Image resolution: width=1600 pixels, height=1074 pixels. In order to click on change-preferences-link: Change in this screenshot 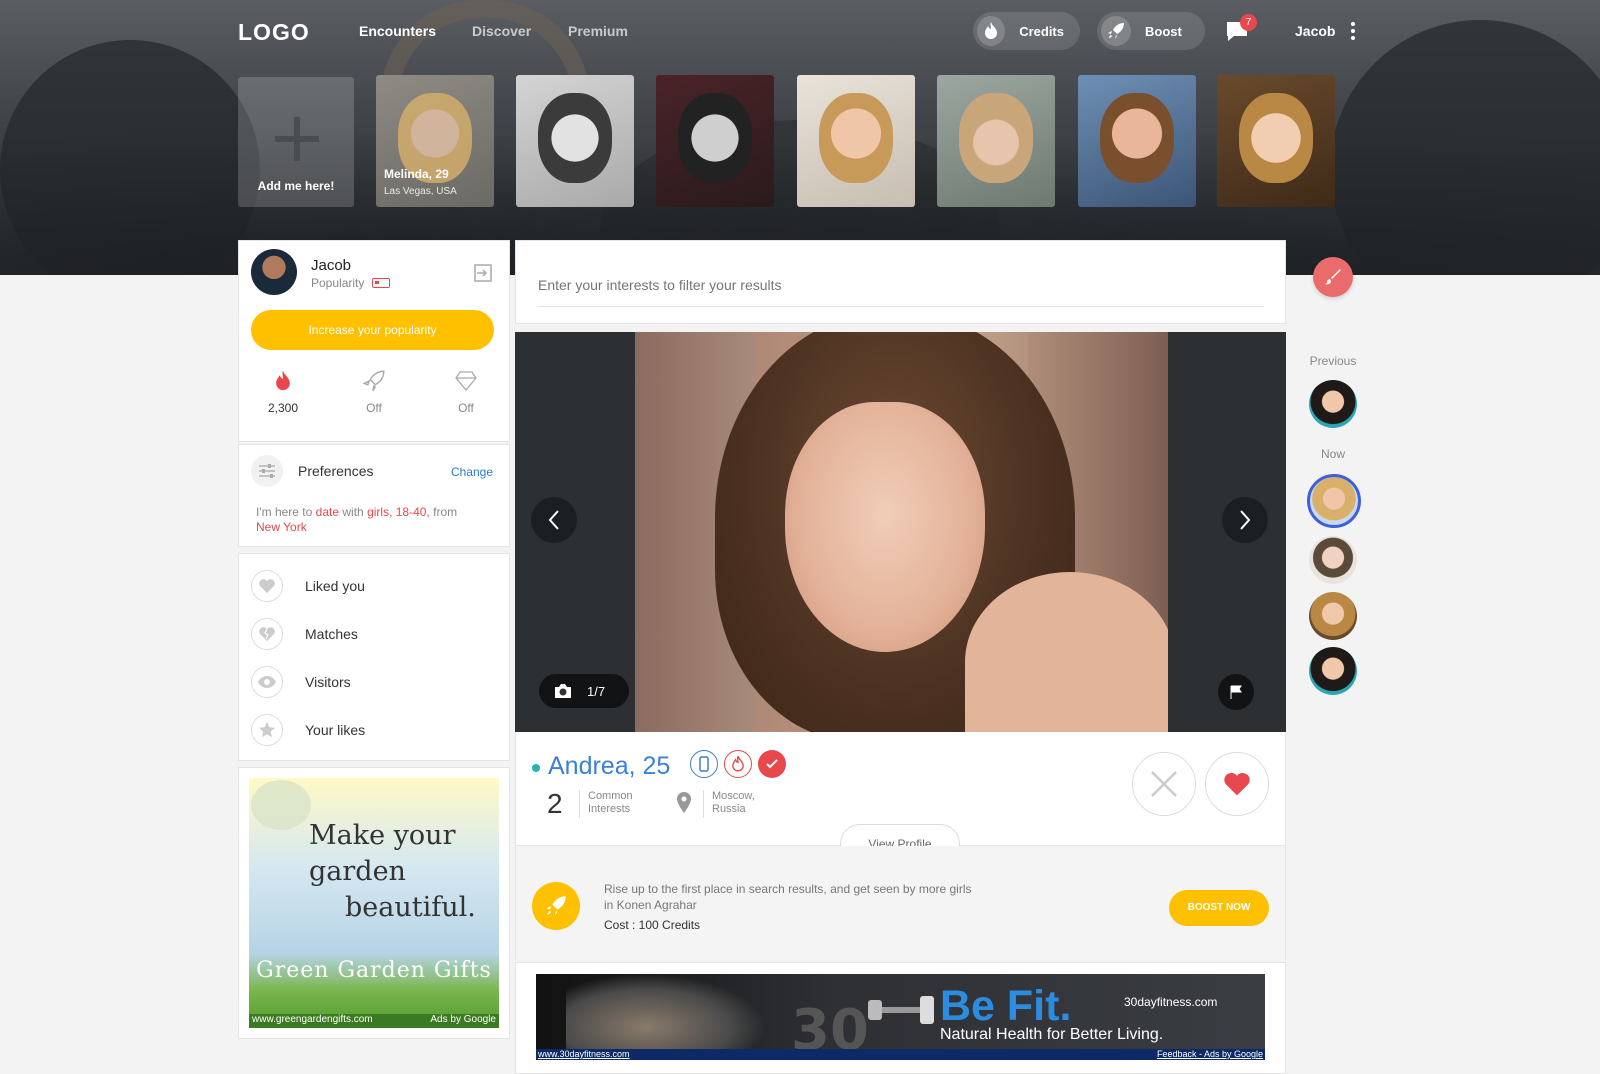, I will do `click(472, 472)`.